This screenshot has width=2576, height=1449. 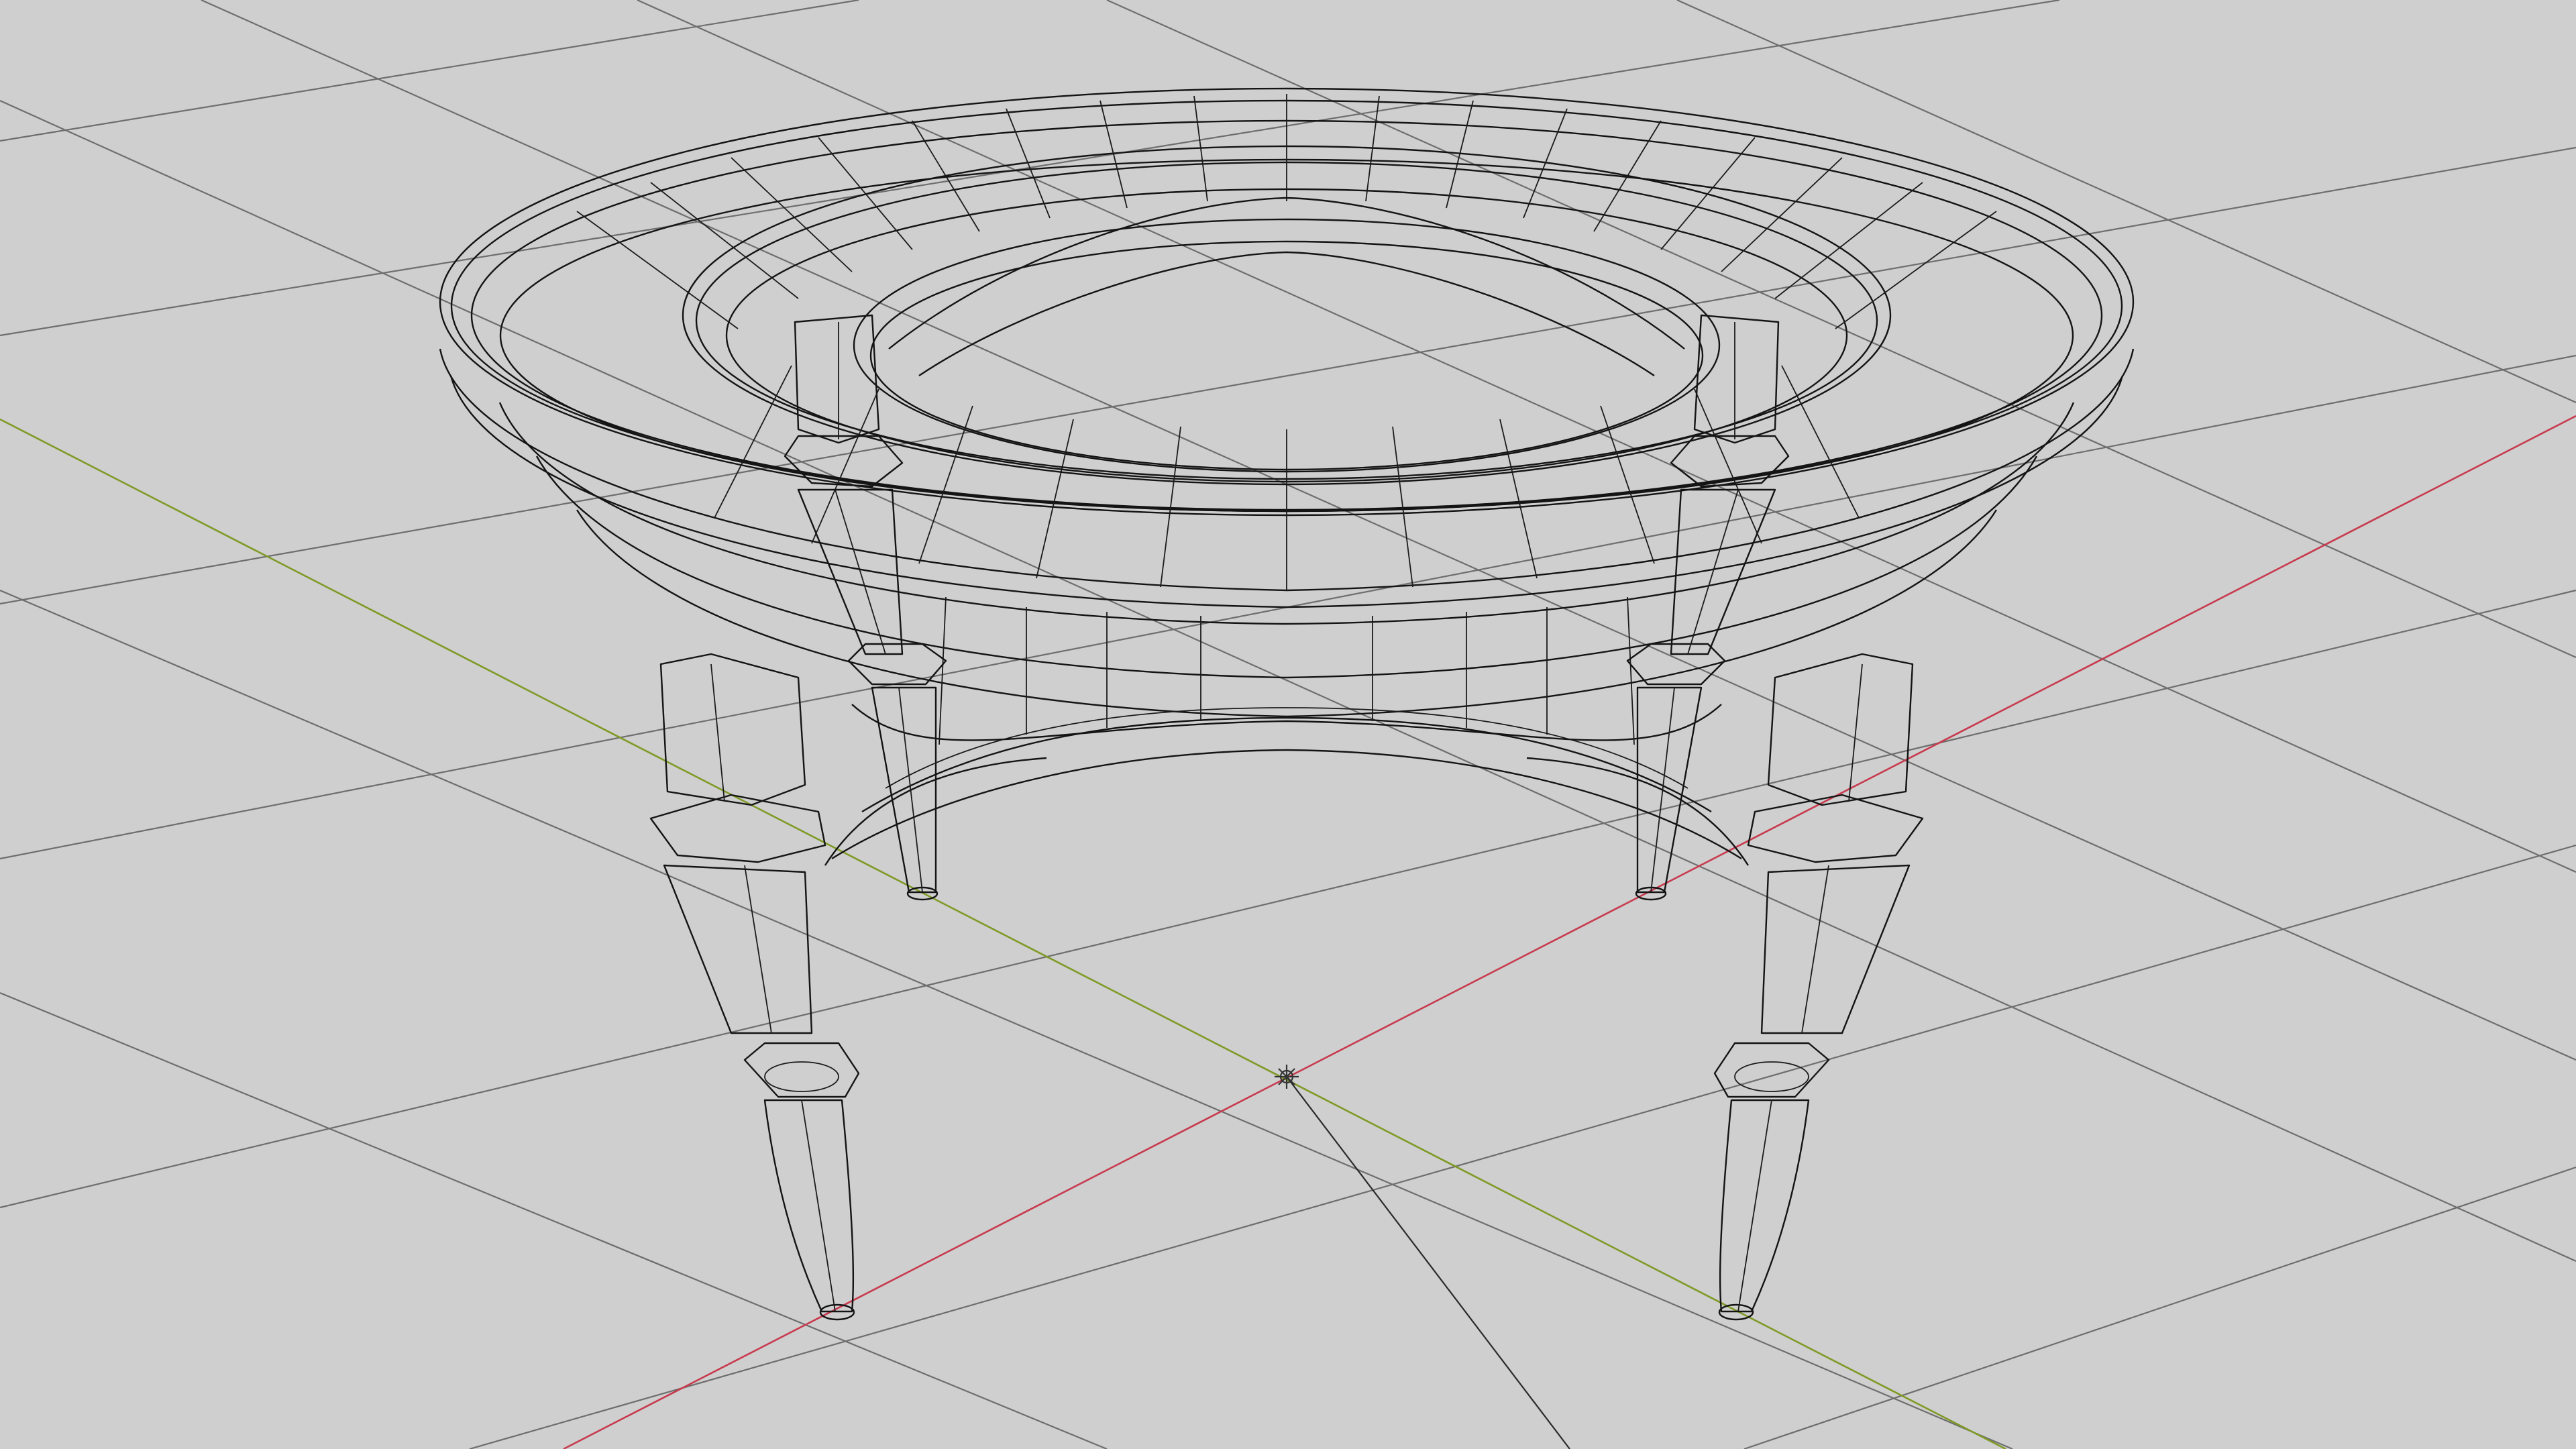 What do you see at coordinates (754, 987) in the screenshot?
I see `table-leg-front-left` at bounding box center [754, 987].